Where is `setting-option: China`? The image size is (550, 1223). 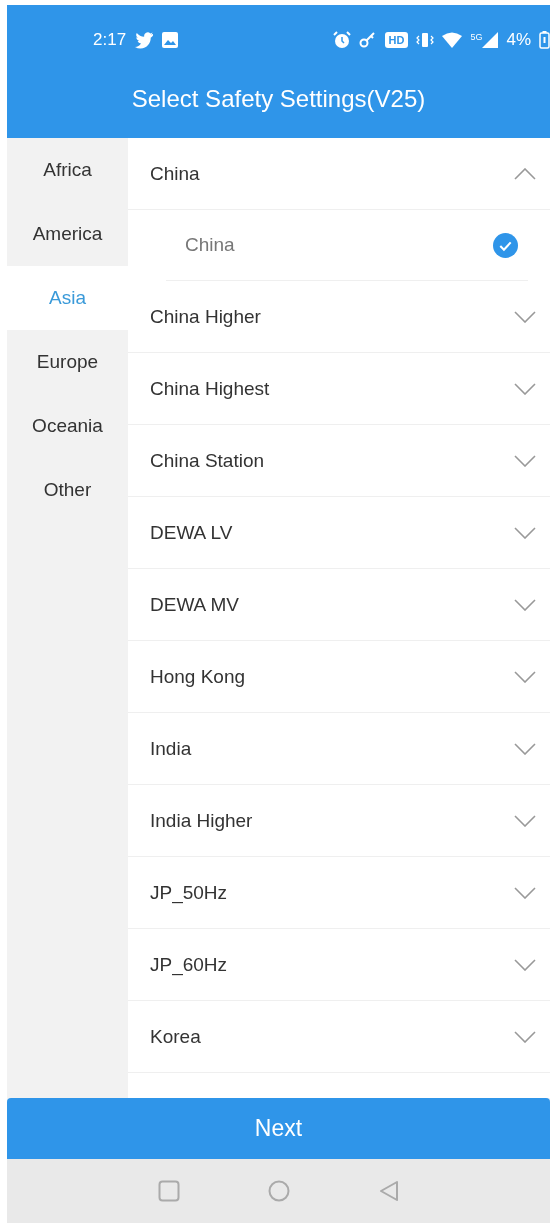
setting-option: China is located at coordinates (347, 245).